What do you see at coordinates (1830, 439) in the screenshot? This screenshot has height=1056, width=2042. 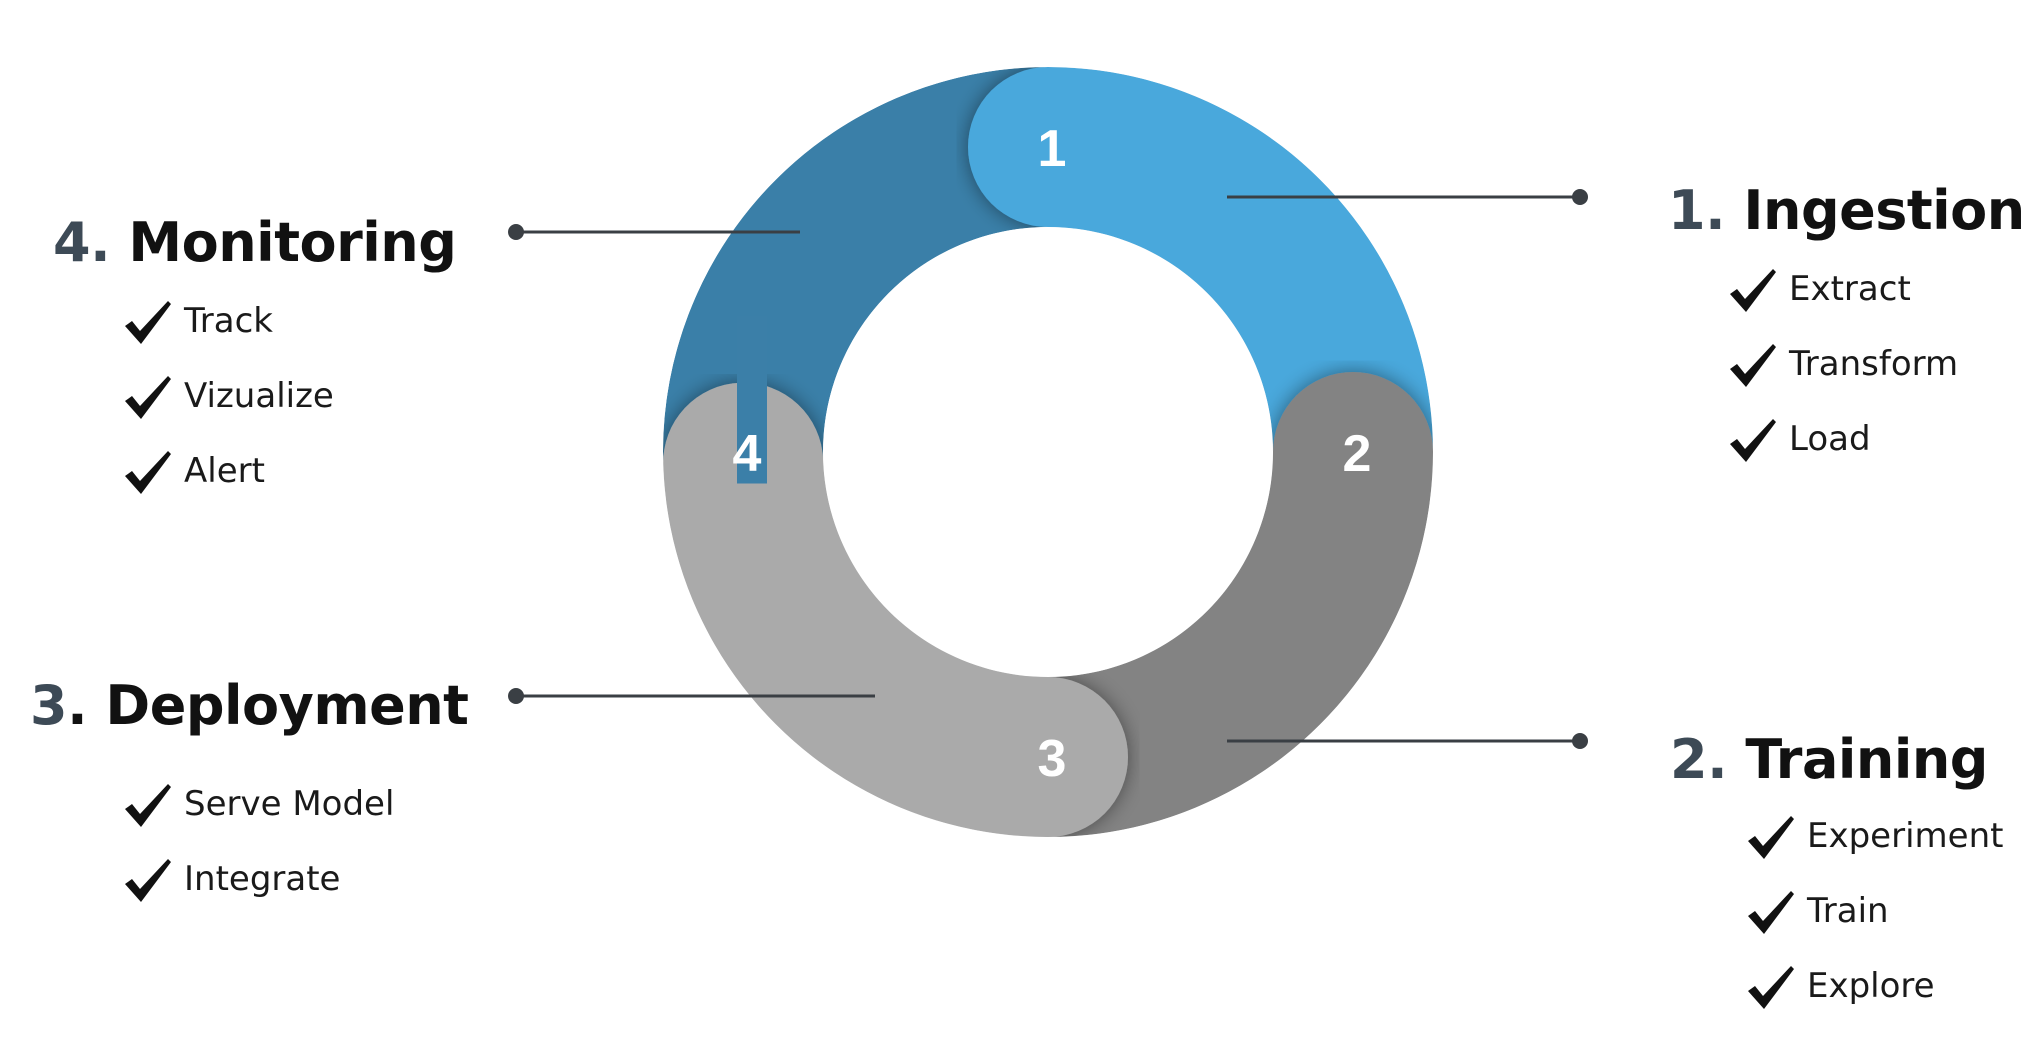 I see `item-text: Load` at bounding box center [1830, 439].